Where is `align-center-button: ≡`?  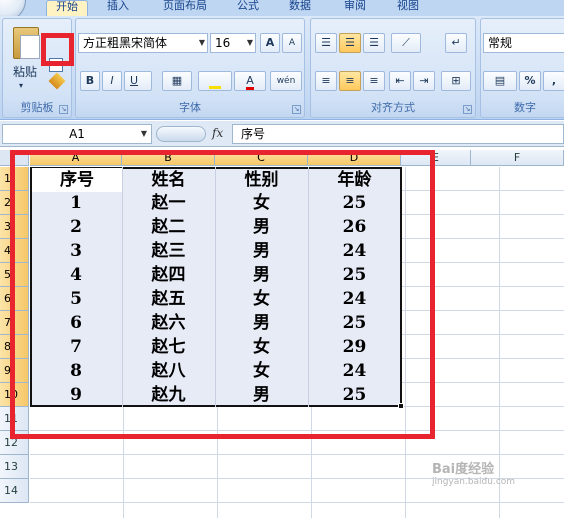
align-center-button: ≡ is located at coordinates (350, 81).